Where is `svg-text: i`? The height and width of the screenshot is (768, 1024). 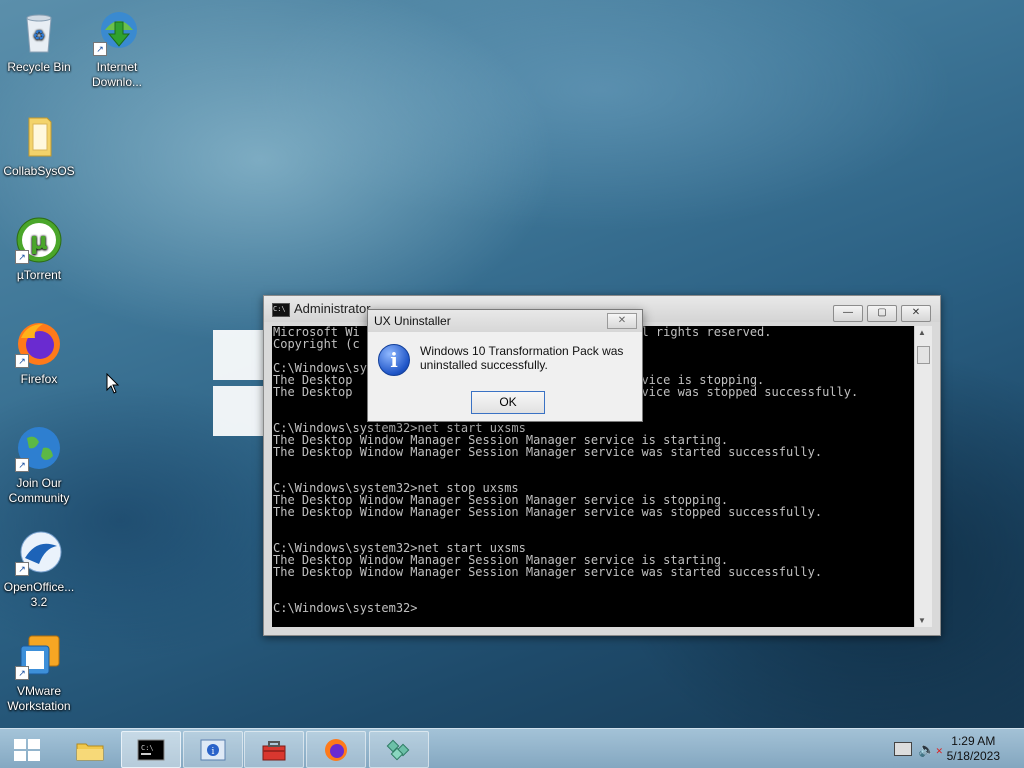
svg-text: i is located at coordinates (213, 752).